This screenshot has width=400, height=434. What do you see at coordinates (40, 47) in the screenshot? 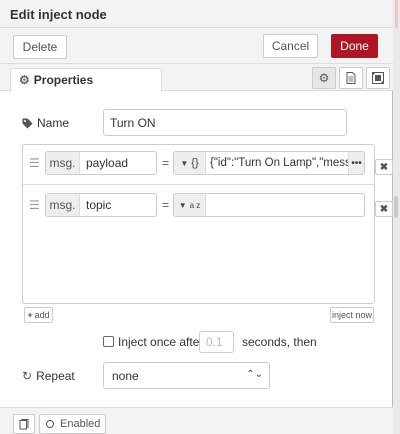
I see `delete-button: Delete` at bounding box center [40, 47].